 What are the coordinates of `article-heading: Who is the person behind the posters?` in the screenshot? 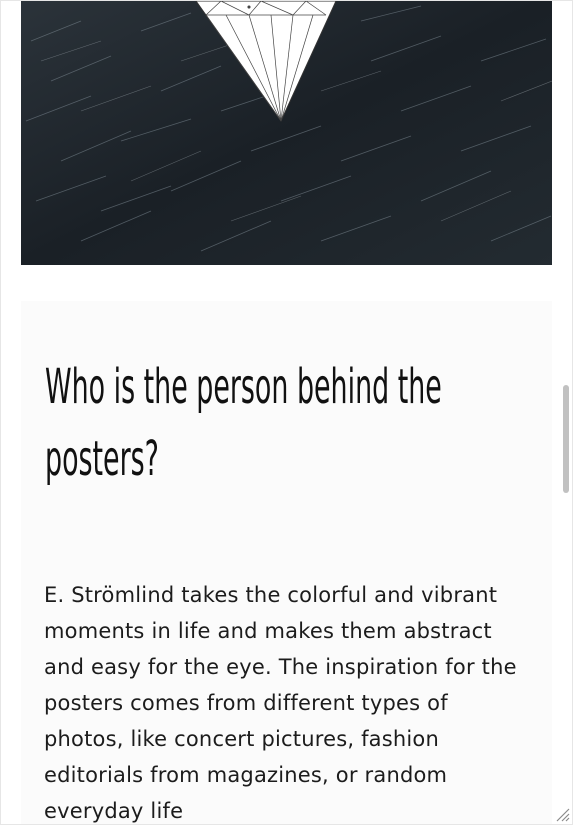 It's located at (243, 423).